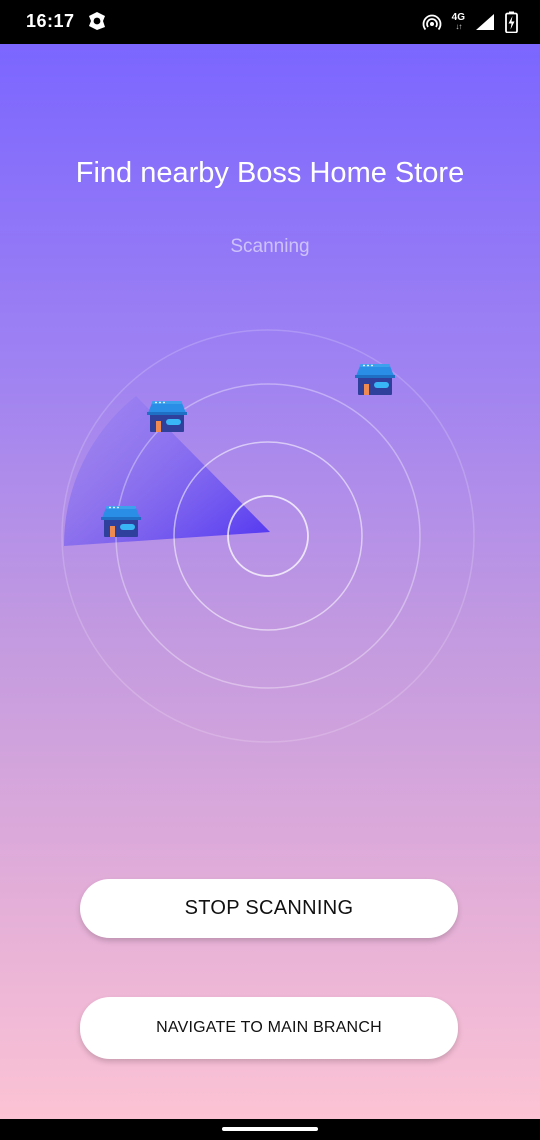 This screenshot has width=540, height=1140. I want to click on page-title: Find nearby Boss Home Store, so click(270, 173).